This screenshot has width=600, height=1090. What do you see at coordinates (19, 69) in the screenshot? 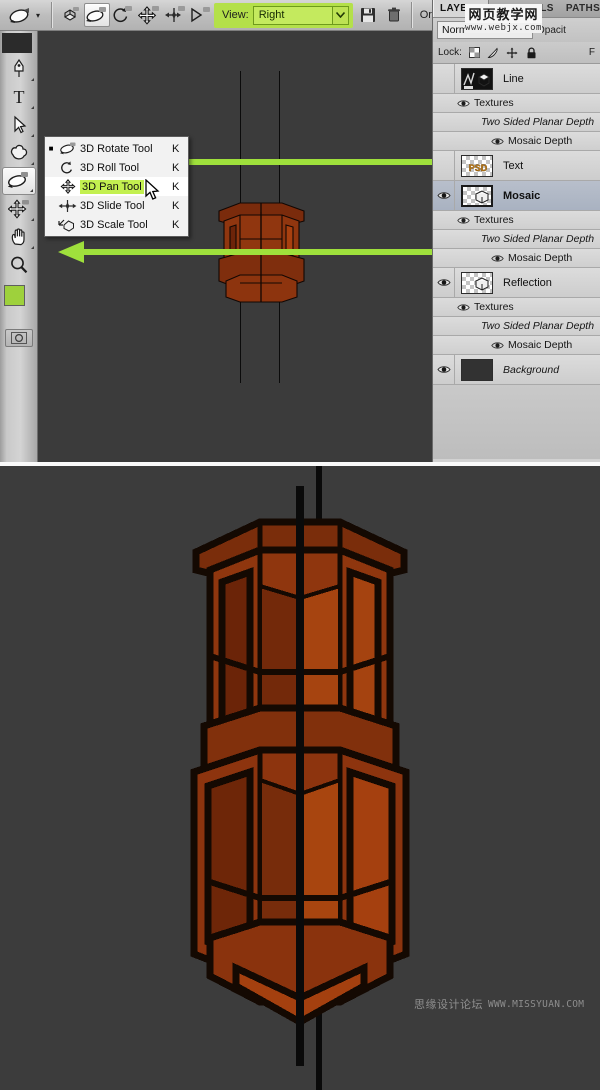
I see `pen-tool` at bounding box center [19, 69].